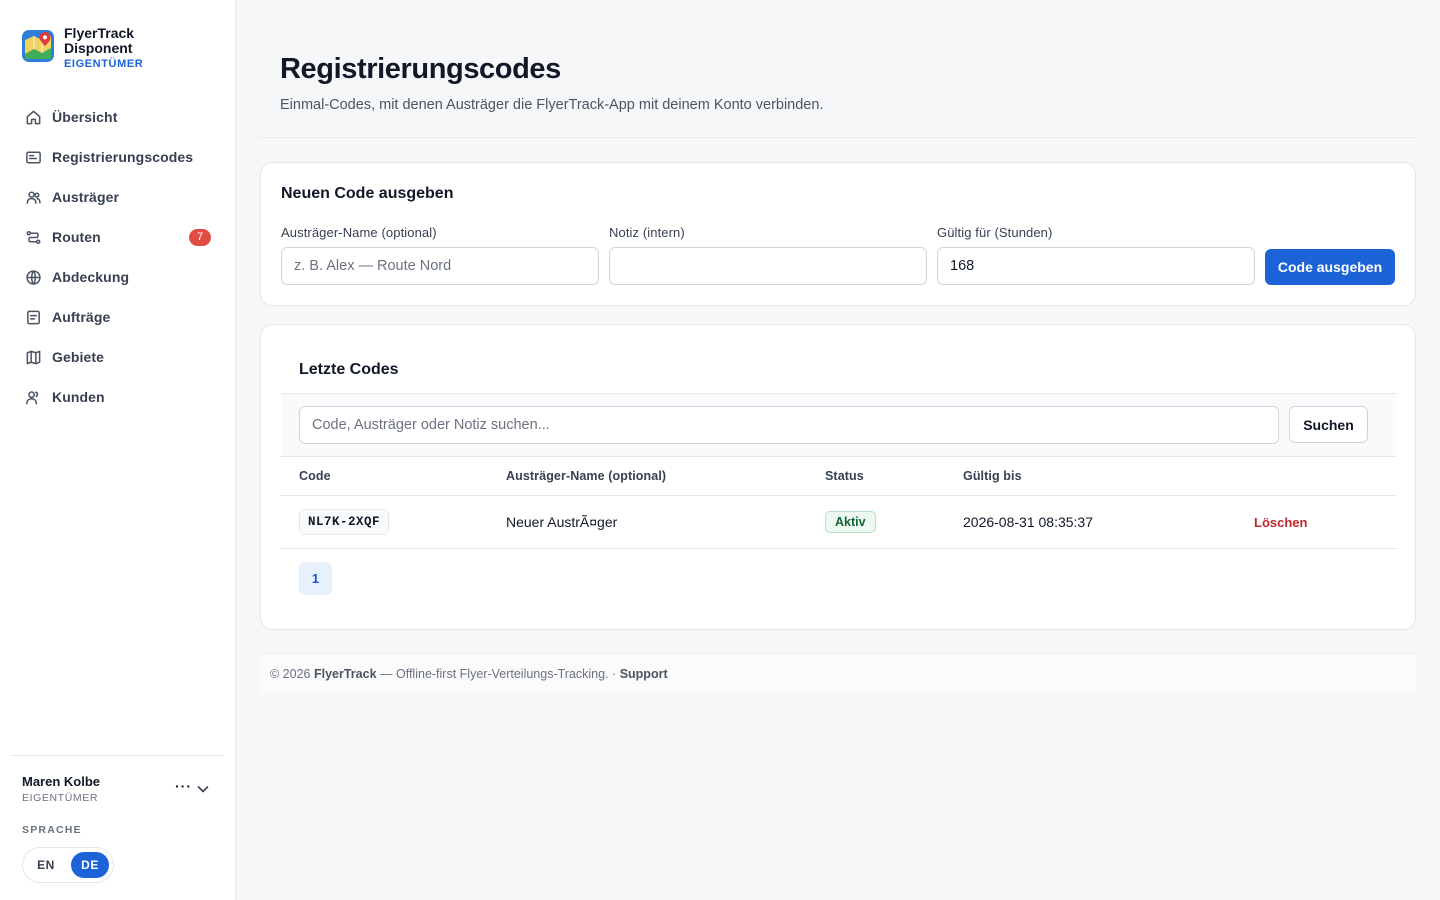  I want to click on route-icon, so click(33, 237).